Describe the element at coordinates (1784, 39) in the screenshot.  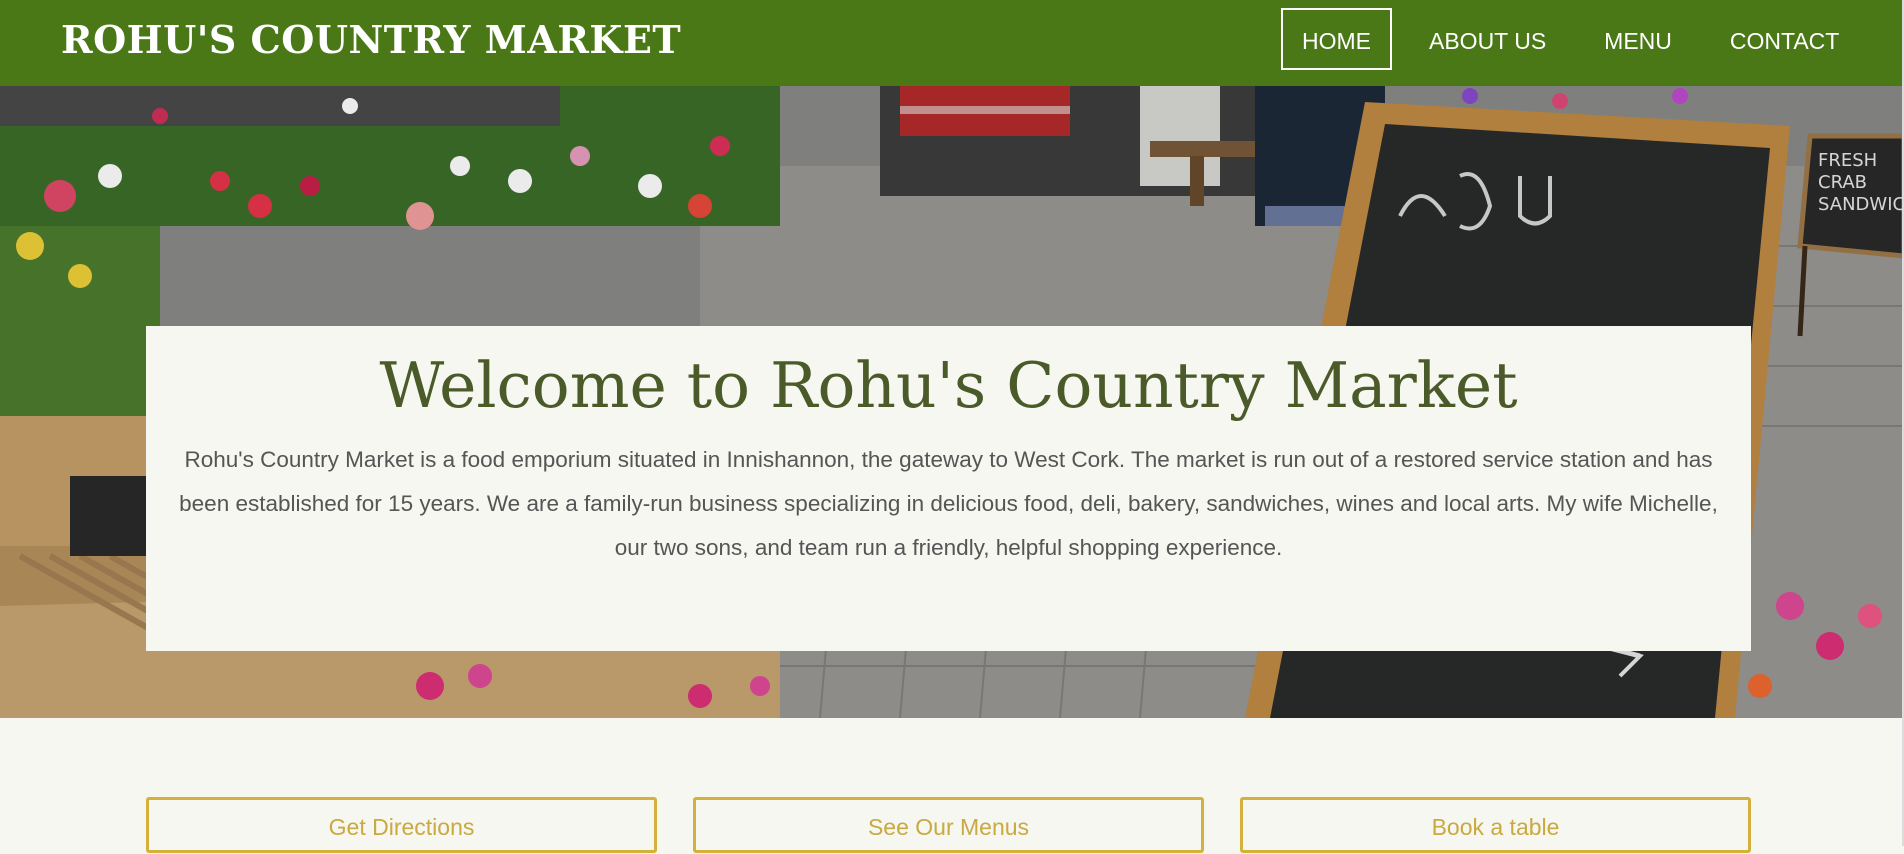
I see `nav-contact: CONTACT` at that location.